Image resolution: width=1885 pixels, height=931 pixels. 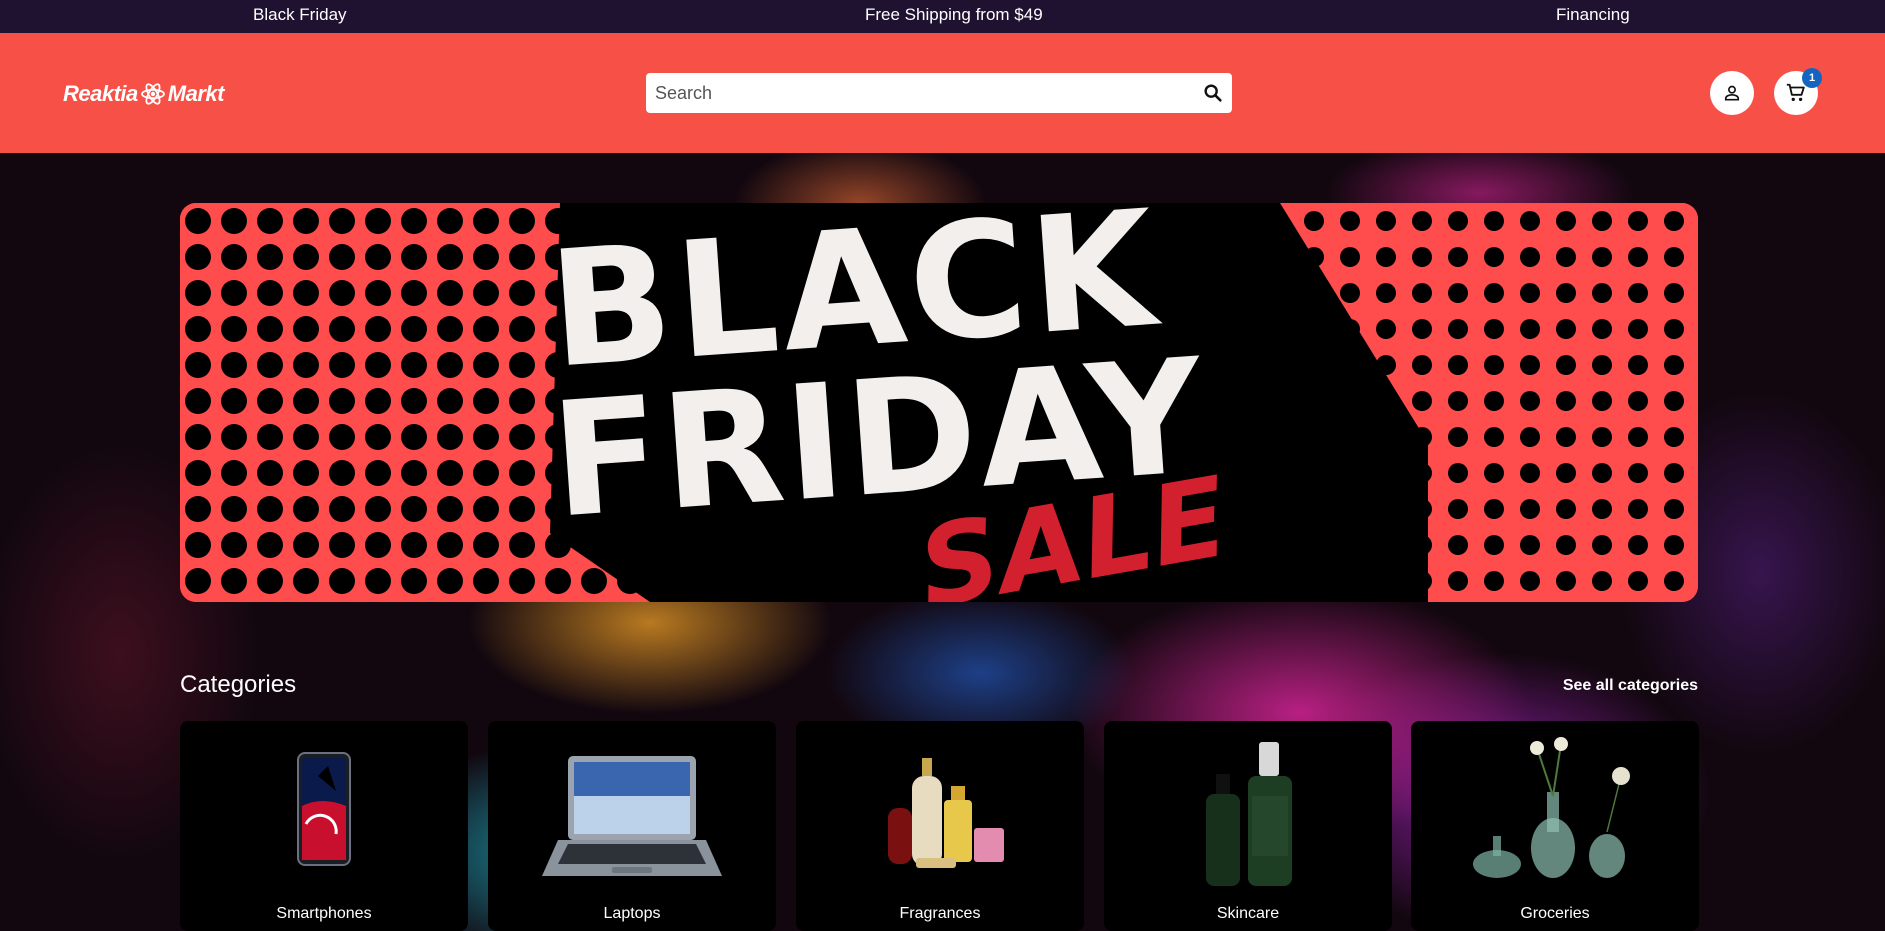 I want to click on topbar-link-black-friday: Black Friday, so click(x=300, y=15).